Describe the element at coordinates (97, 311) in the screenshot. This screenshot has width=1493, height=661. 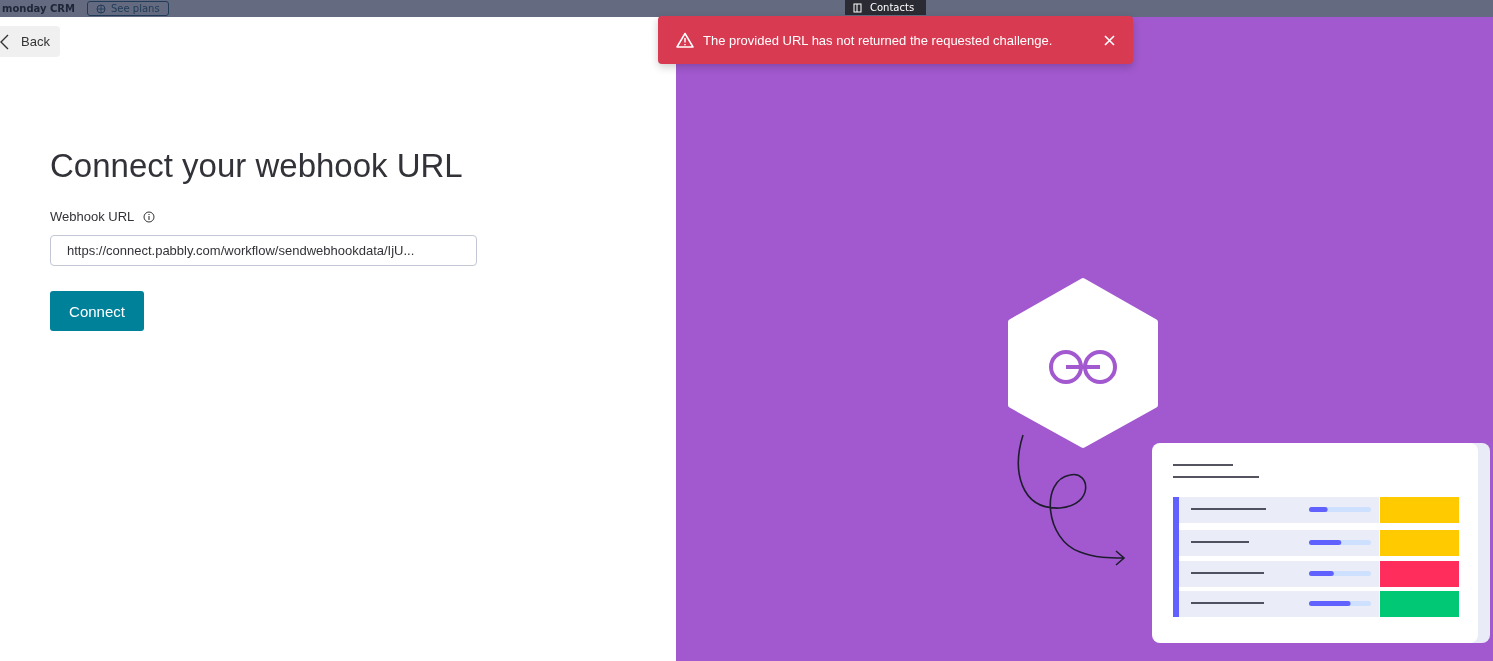
I see `connect-button: Connect` at that location.